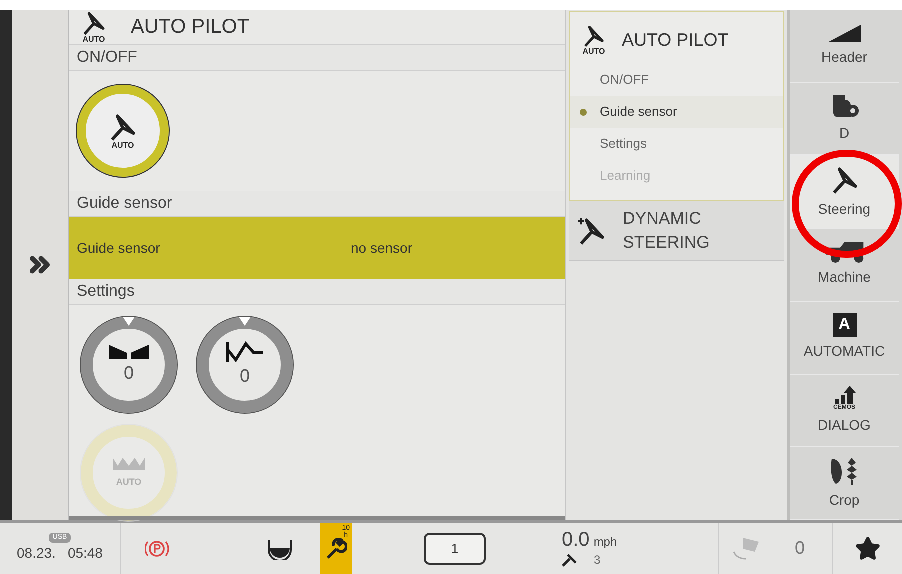 This screenshot has width=902, height=574. Describe the element at coordinates (800, 548) in the screenshot. I see `counter-value: 0` at that location.